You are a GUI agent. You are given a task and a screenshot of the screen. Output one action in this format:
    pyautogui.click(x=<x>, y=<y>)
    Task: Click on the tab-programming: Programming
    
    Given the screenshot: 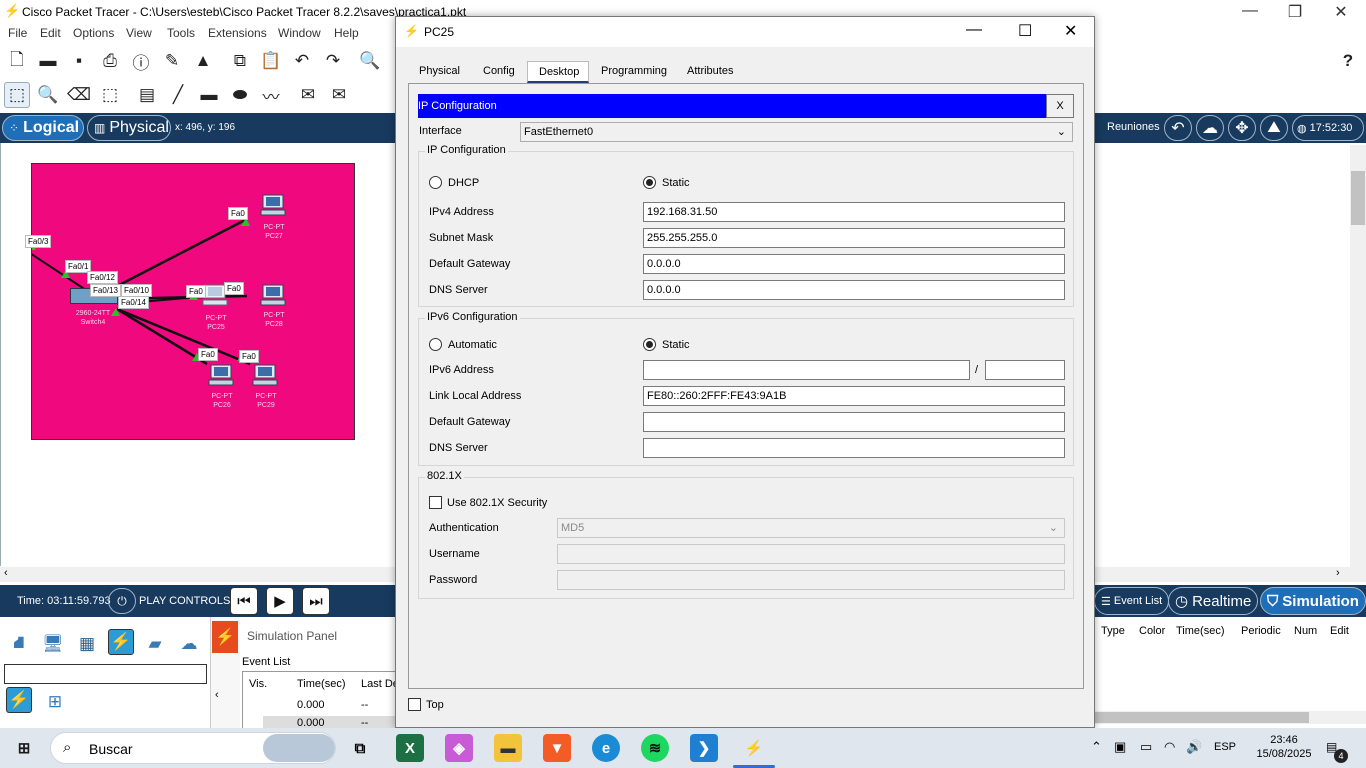 What is the action you would take?
    pyautogui.click(x=634, y=71)
    